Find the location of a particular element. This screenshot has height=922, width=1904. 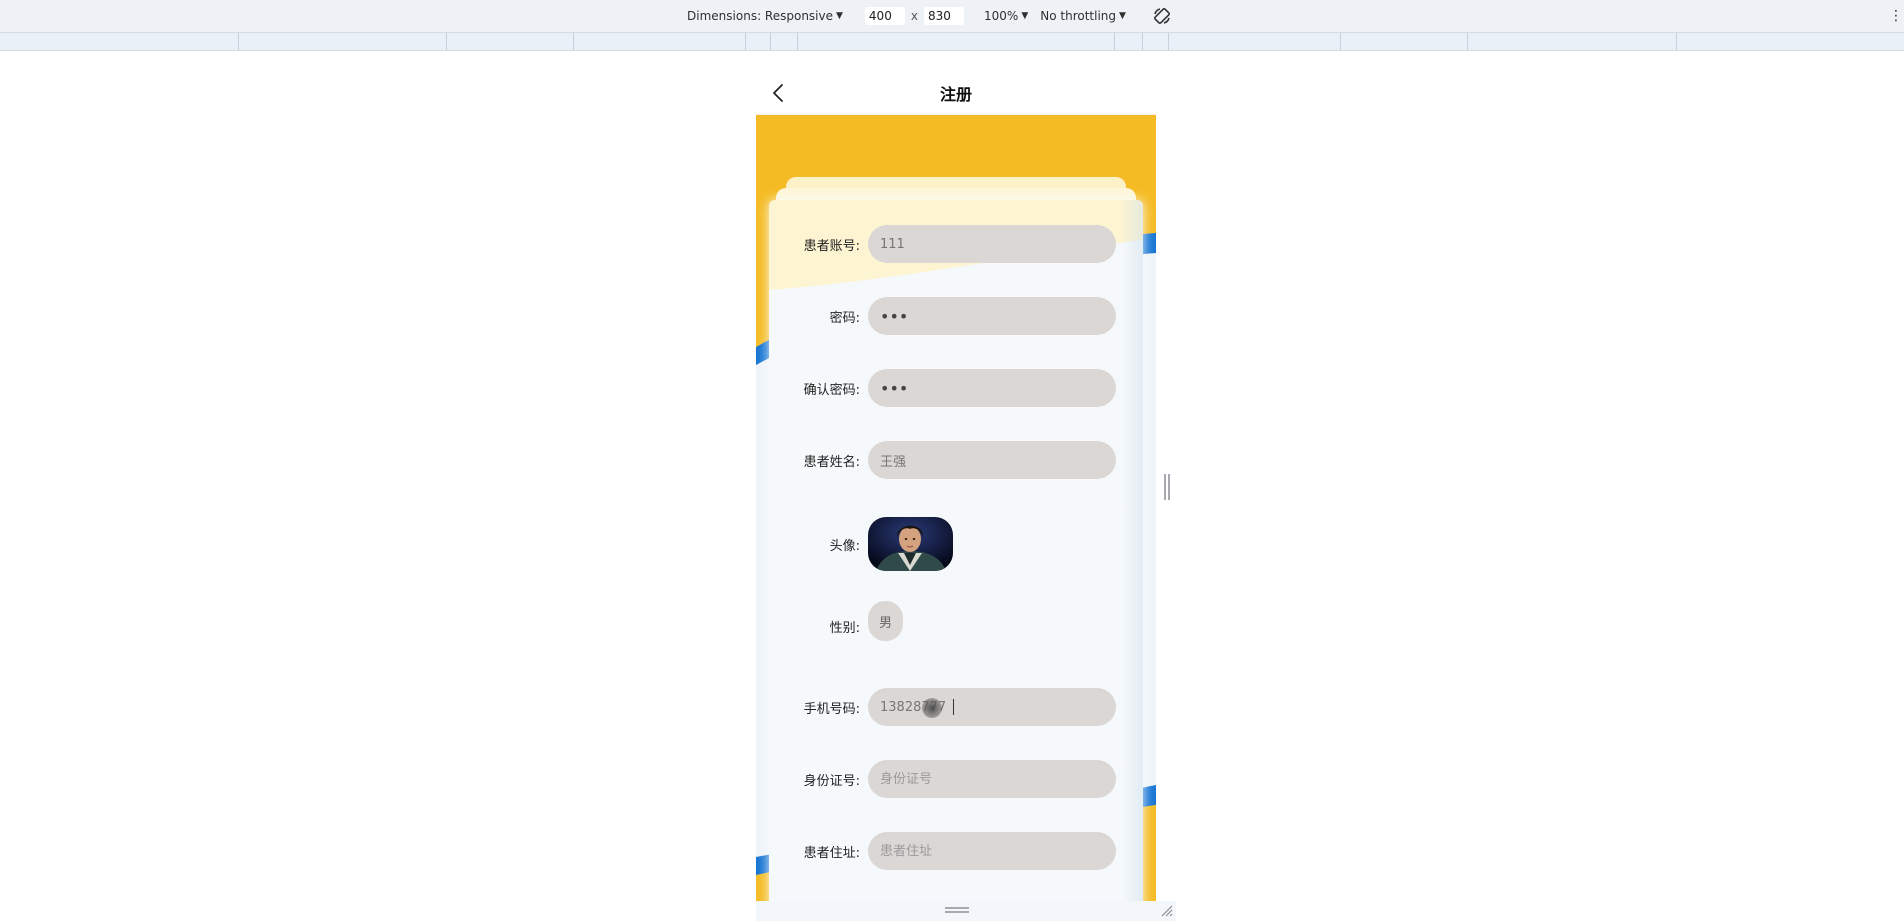

phone-label: 手机号码: is located at coordinates (831, 709).